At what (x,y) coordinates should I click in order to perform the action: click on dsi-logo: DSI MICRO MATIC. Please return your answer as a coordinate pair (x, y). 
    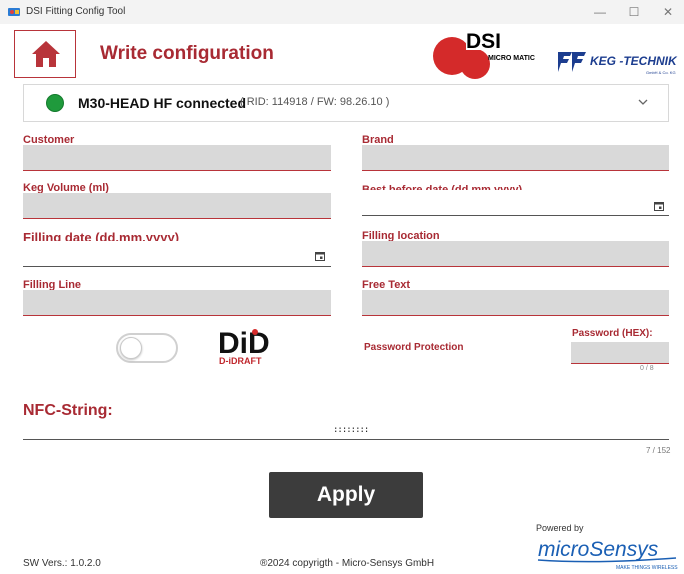
    Looking at the image, I should click on (484, 52).